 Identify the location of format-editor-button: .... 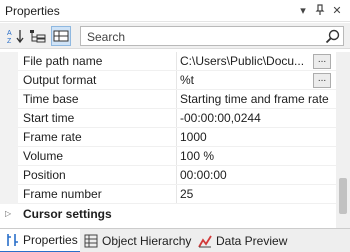
(322, 80).